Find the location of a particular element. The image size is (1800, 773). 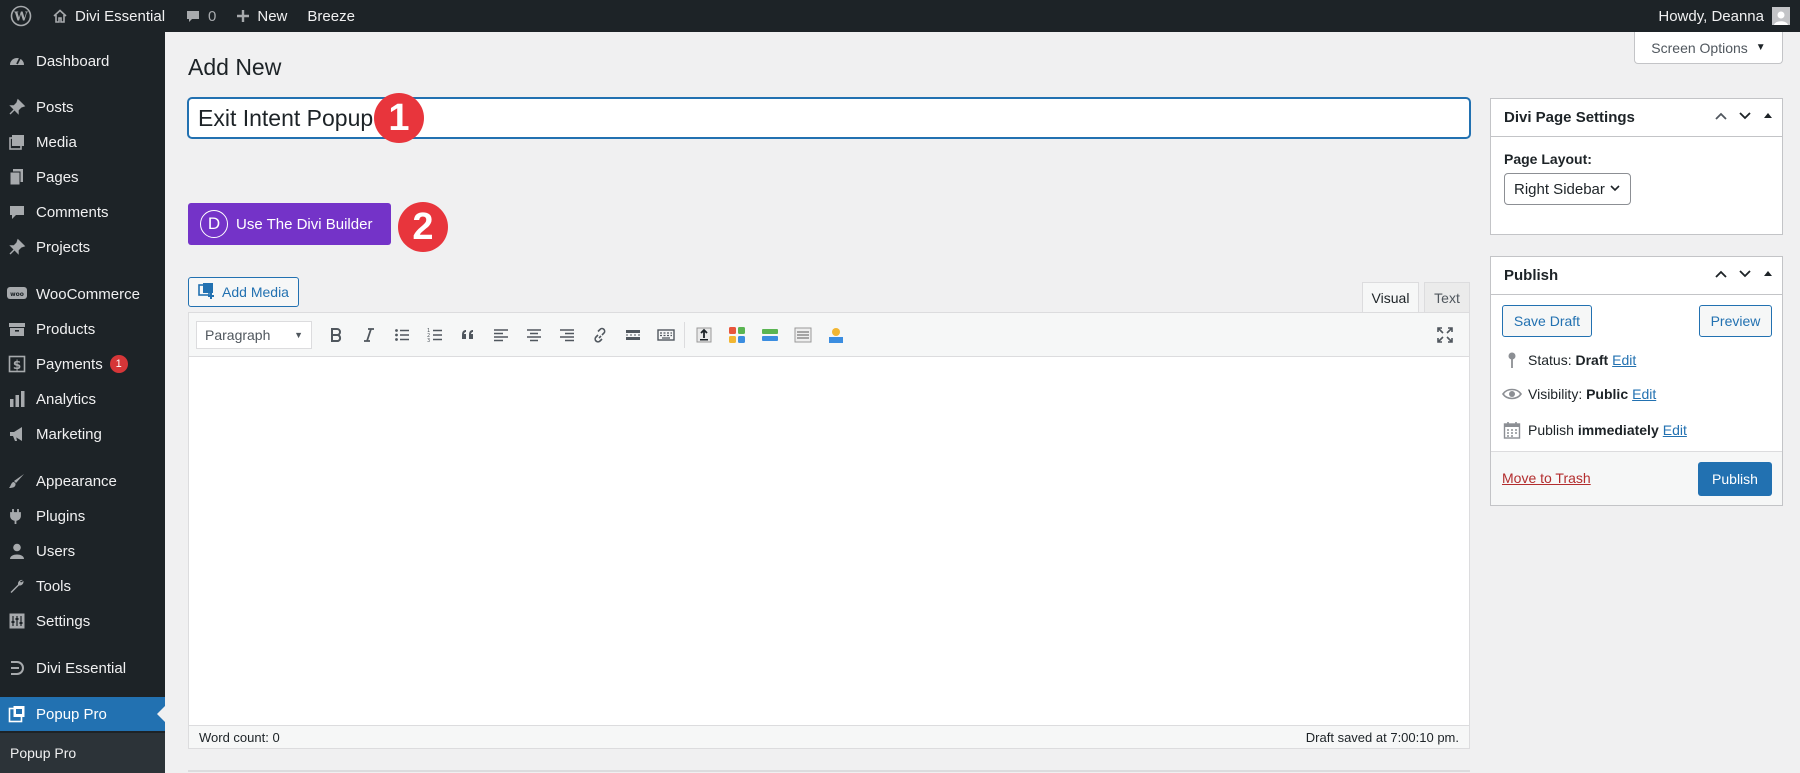

sidebar-item-projects: Projects is located at coordinates (82, 247).